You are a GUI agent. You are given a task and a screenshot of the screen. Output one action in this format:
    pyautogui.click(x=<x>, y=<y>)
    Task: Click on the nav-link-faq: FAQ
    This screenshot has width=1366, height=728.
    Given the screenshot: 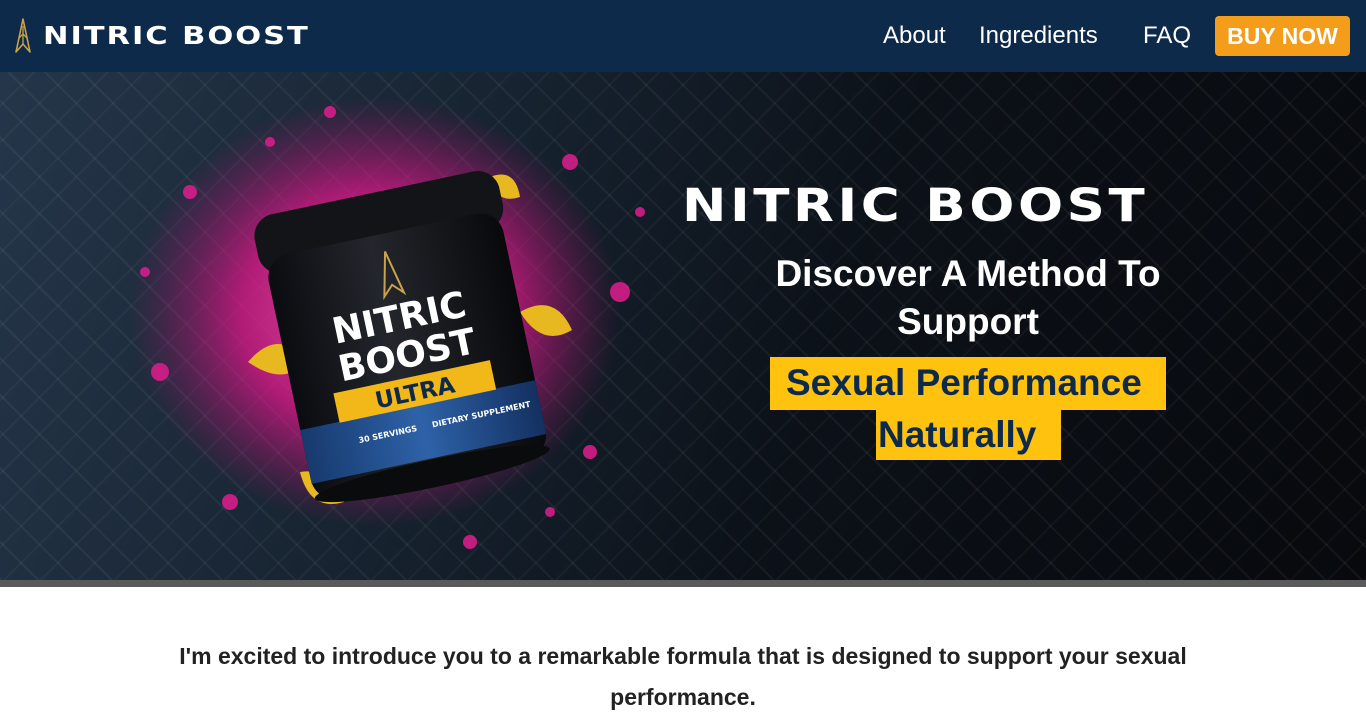 What is the action you would take?
    pyautogui.click(x=1167, y=36)
    